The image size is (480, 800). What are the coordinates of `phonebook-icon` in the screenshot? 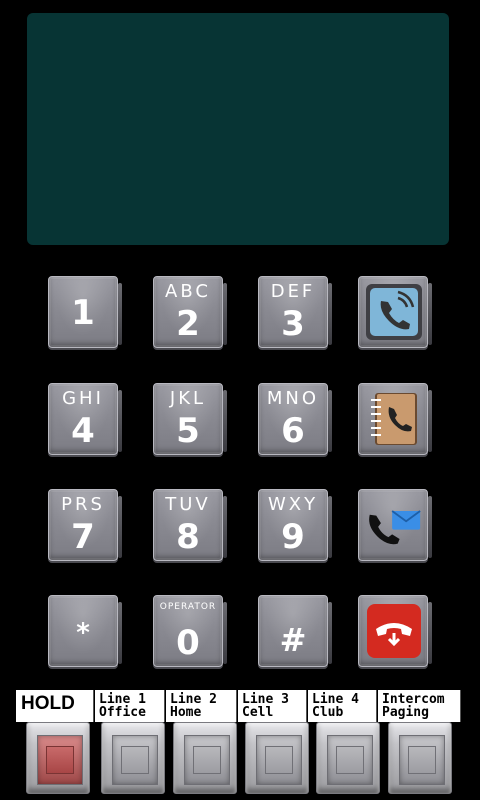 It's located at (394, 419).